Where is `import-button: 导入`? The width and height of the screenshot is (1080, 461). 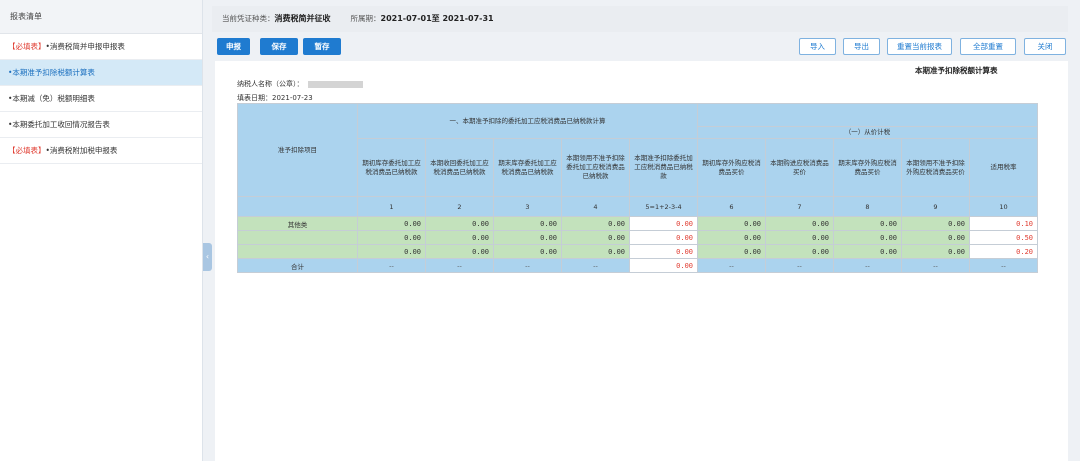
import-button: 导入 is located at coordinates (817, 46).